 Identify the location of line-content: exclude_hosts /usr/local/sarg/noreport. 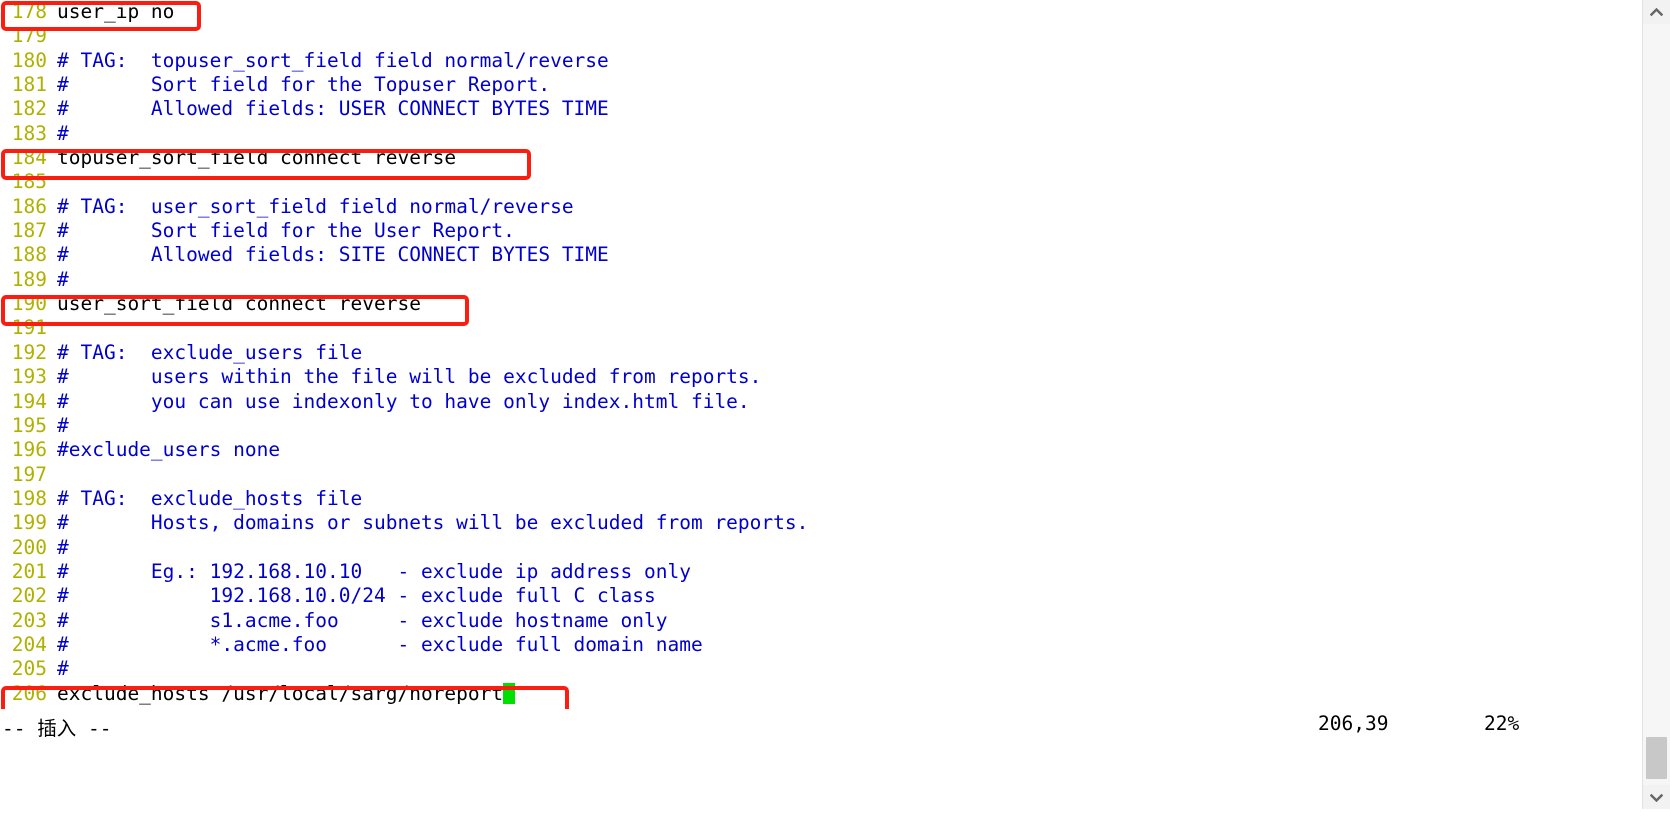
(280, 693).